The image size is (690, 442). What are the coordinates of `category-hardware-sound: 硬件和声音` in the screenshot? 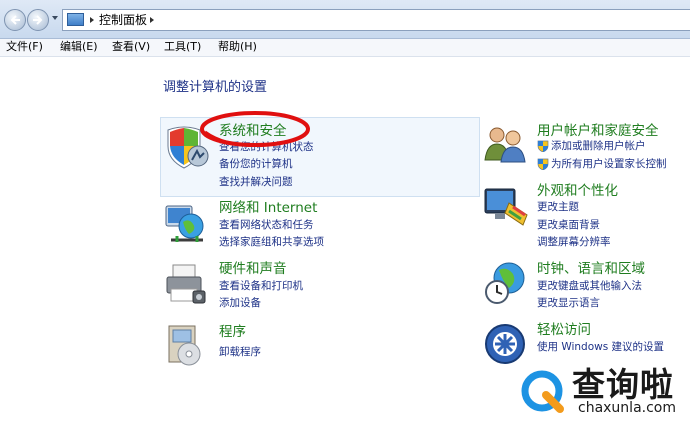 It's located at (253, 269).